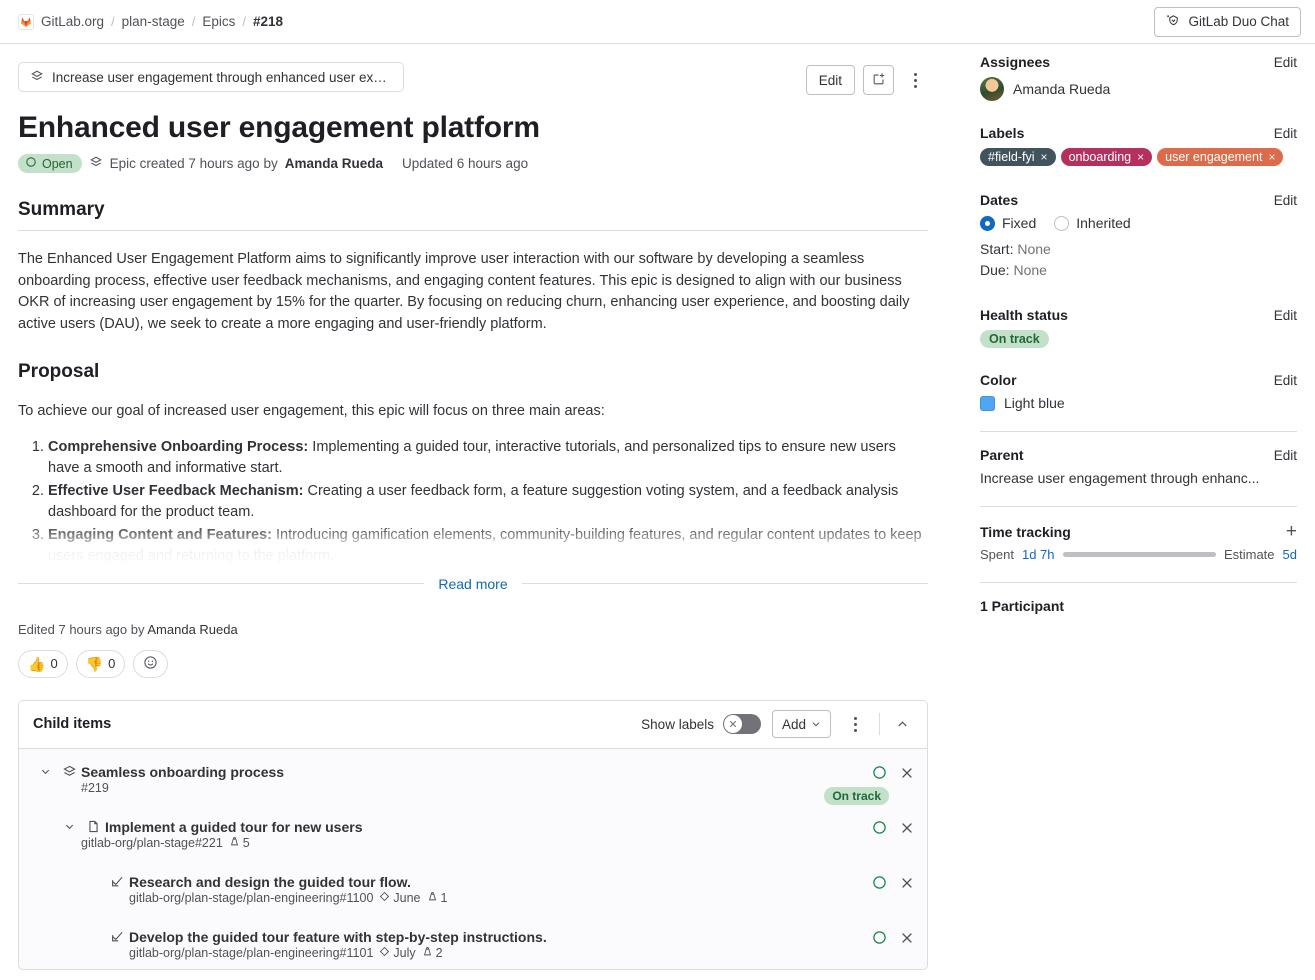 The height and width of the screenshot is (980, 1315). What do you see at coordinates (268, 21) in the screenshot?
I see `breadcrumb-item-current: #218` at bounding box center [268, 21].